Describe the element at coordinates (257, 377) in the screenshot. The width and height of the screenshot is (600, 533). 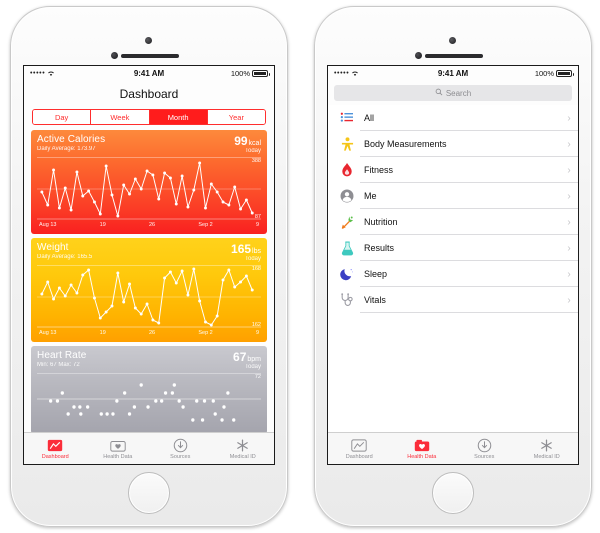
I see `axis-max-label: 72` at that location.